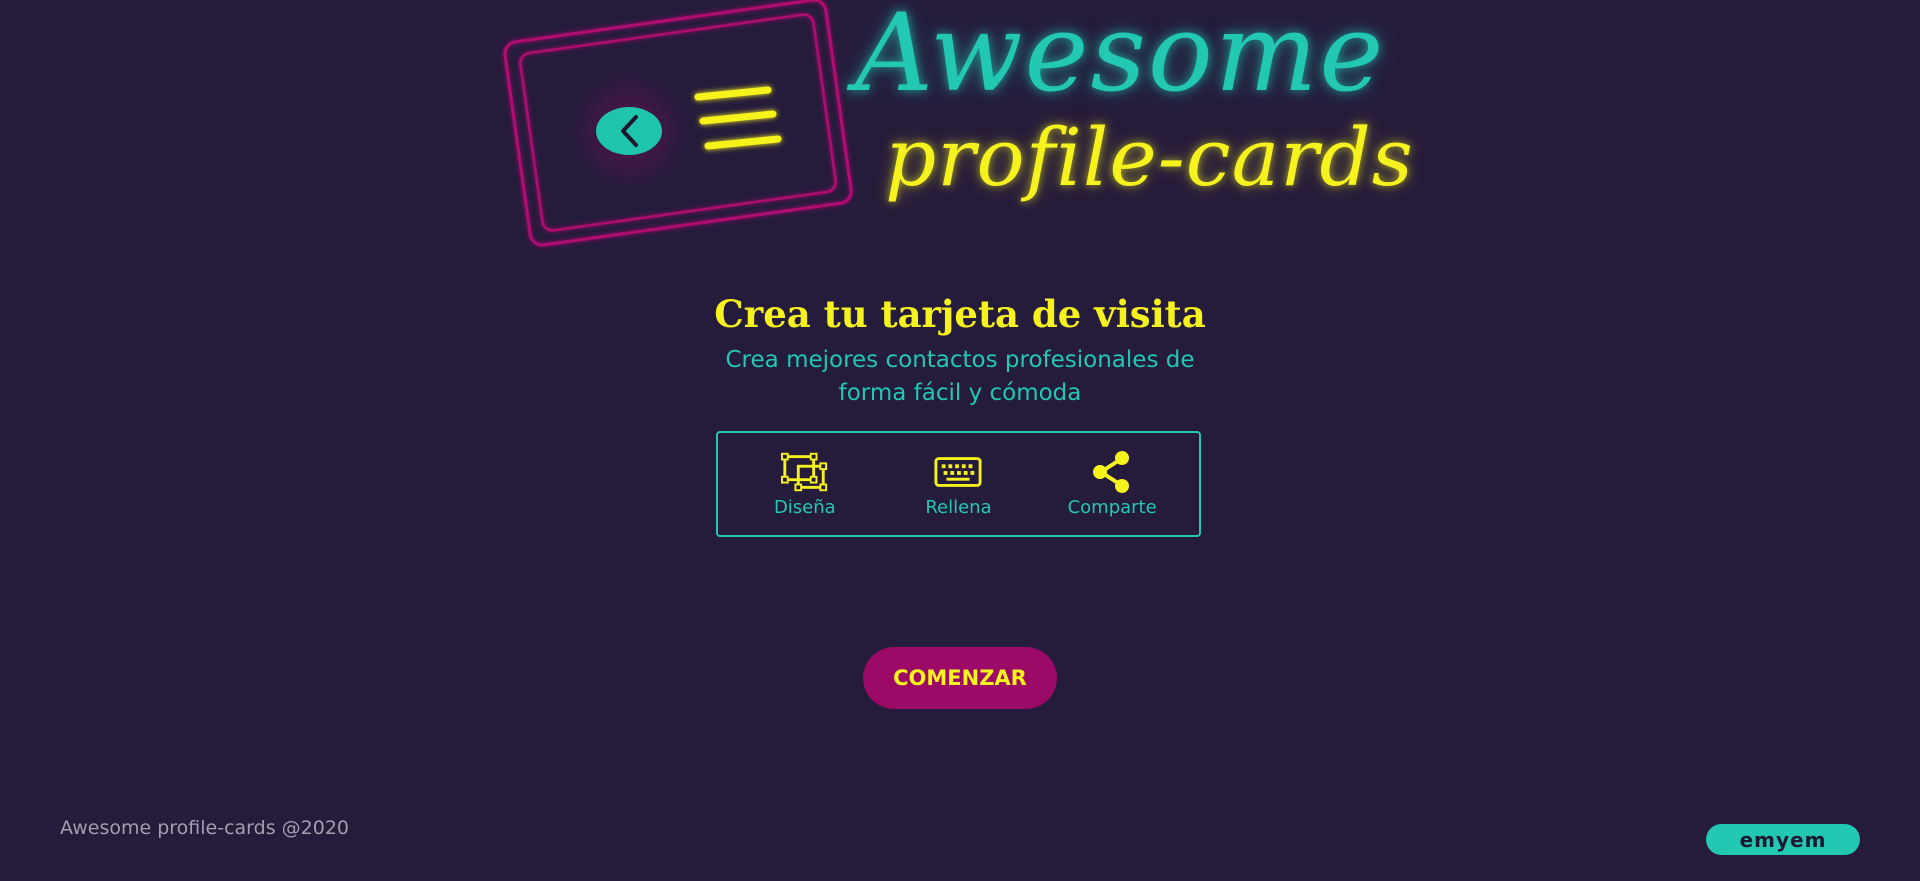 Image resolution: width=1920 pixels, height=881 pixels. What do you see at coordinates (1112, 471) in the screenshot?
I see `share-icon` at bounding box center [1112, 471].